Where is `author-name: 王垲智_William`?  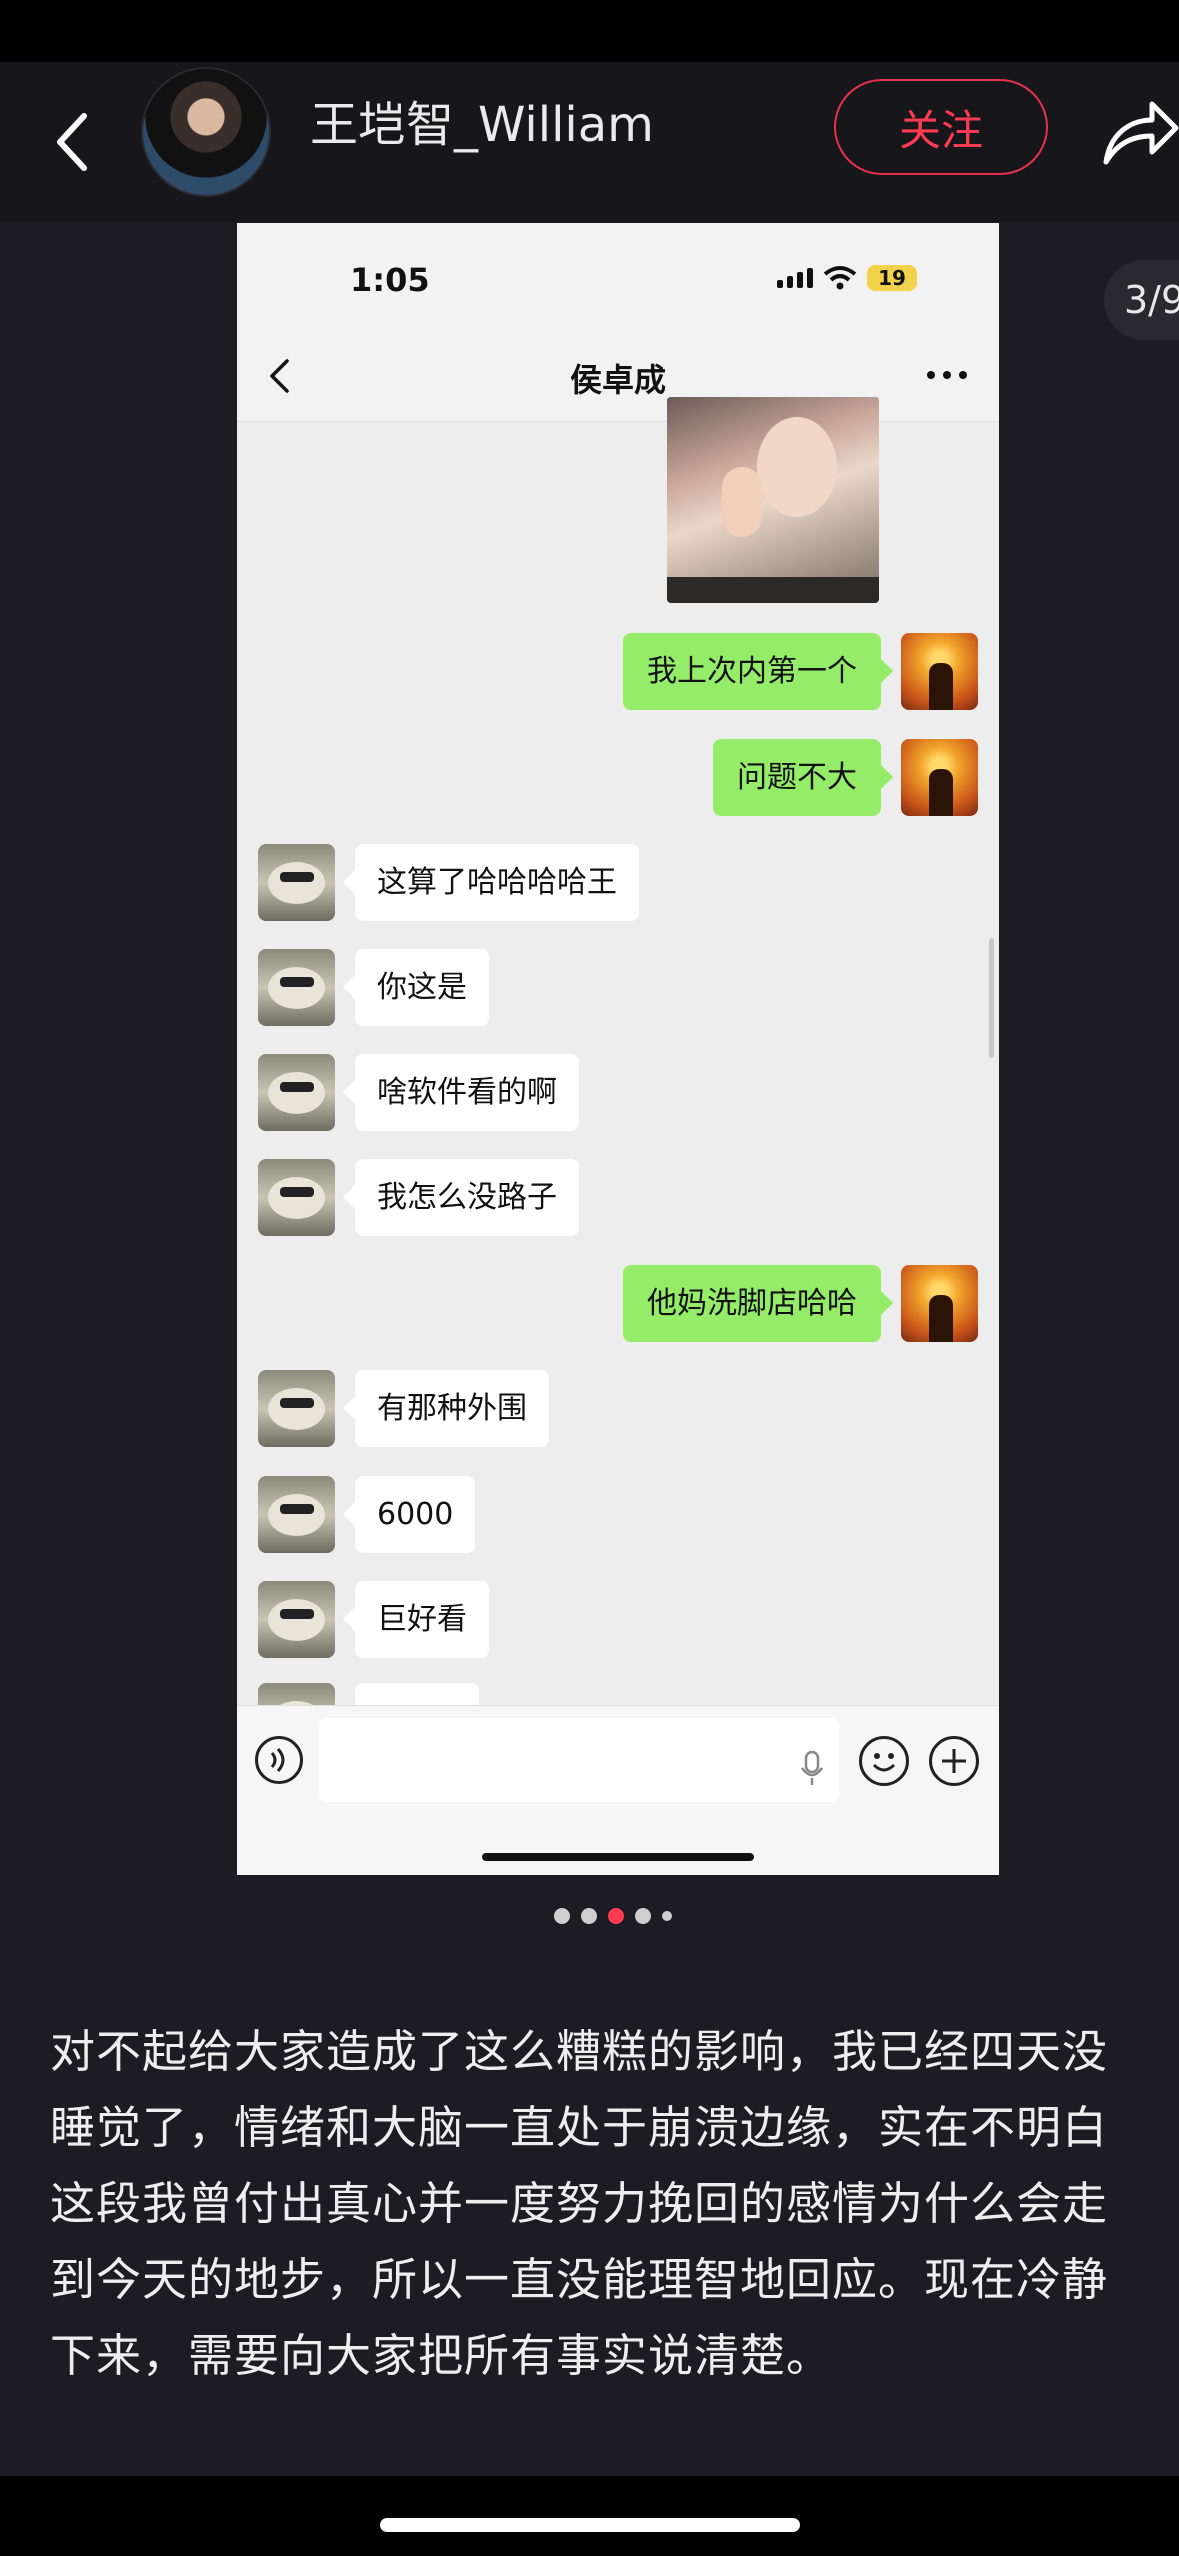 author-name: 王垲智_William is located at coordinates (482, 125).